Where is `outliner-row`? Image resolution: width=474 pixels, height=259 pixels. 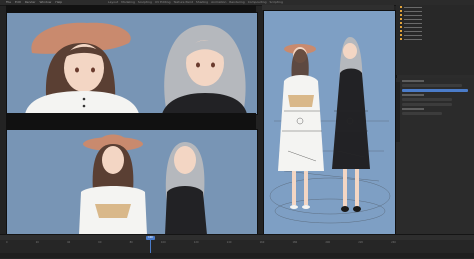 outliner-row is located at coordinates (435, 39).